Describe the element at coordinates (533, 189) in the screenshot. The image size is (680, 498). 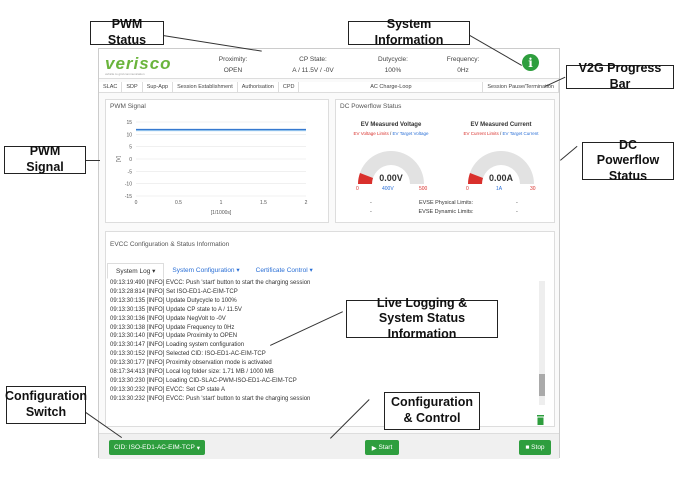
I see `current-max: 30` at that location.